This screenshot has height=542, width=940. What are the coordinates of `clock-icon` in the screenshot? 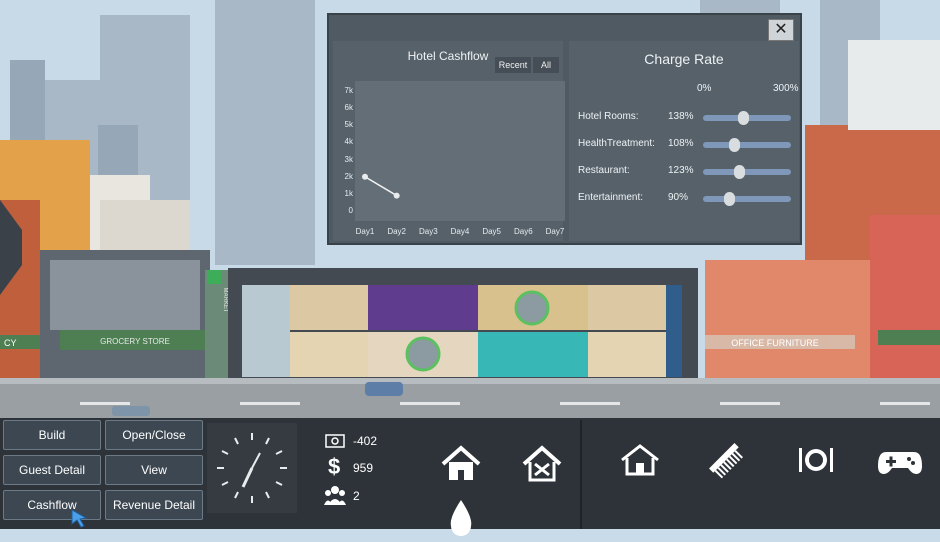 It's located at (252, 468).